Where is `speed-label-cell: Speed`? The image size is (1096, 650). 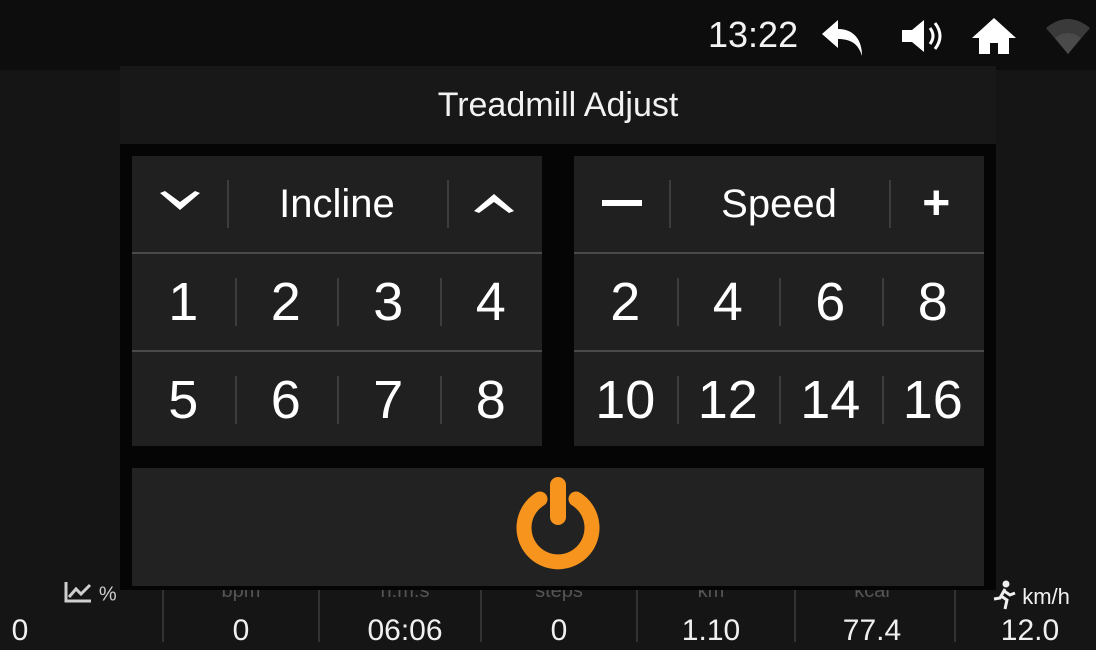 speed-label-cell: Speed is located at coordinates (778, 204).